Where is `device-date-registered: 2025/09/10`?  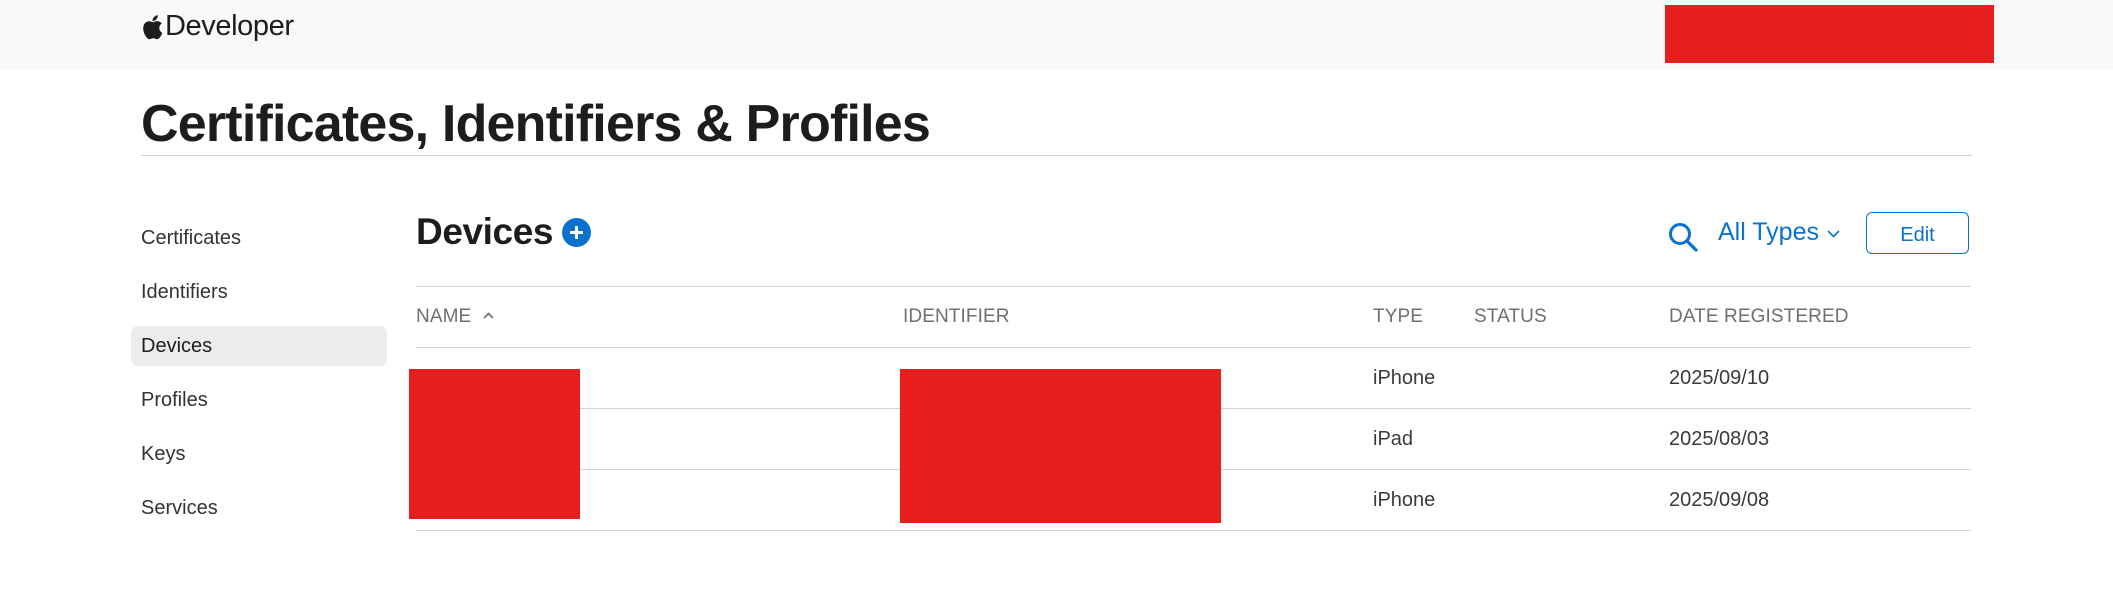
device-date-registered: 2025/09/10 is located at coordinates (1719, 378).